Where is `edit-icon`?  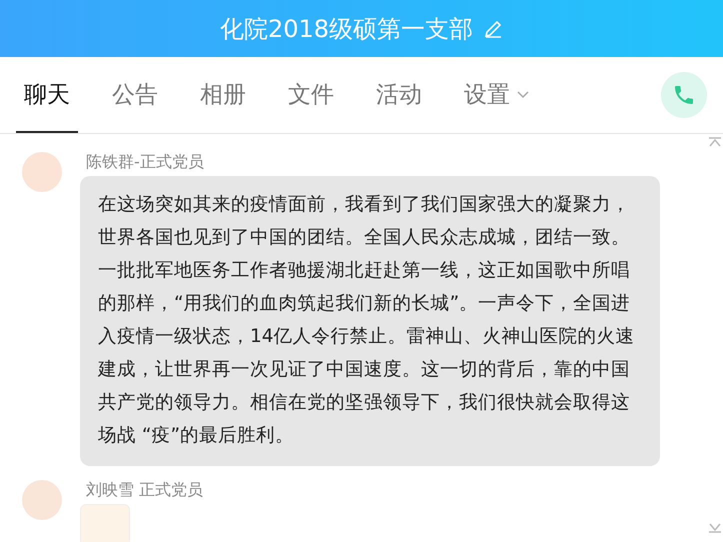
edit-icon is located at coordinates (493, 28).